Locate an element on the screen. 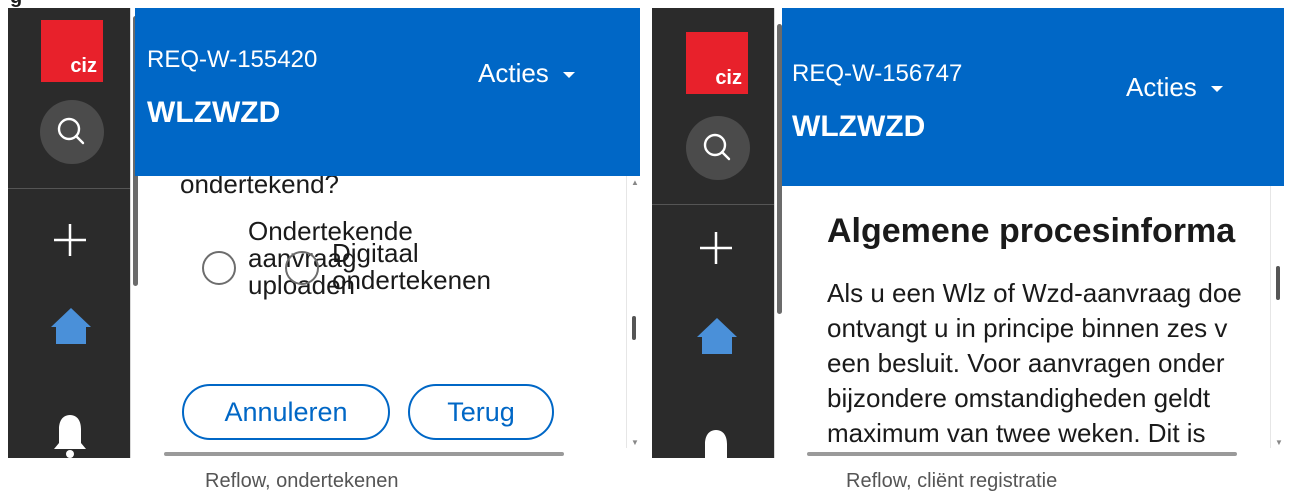 Image resolution: width=1291 pixels, height=501 pixels. cancel-label: Annuleren is located at coordinates (286, 411).